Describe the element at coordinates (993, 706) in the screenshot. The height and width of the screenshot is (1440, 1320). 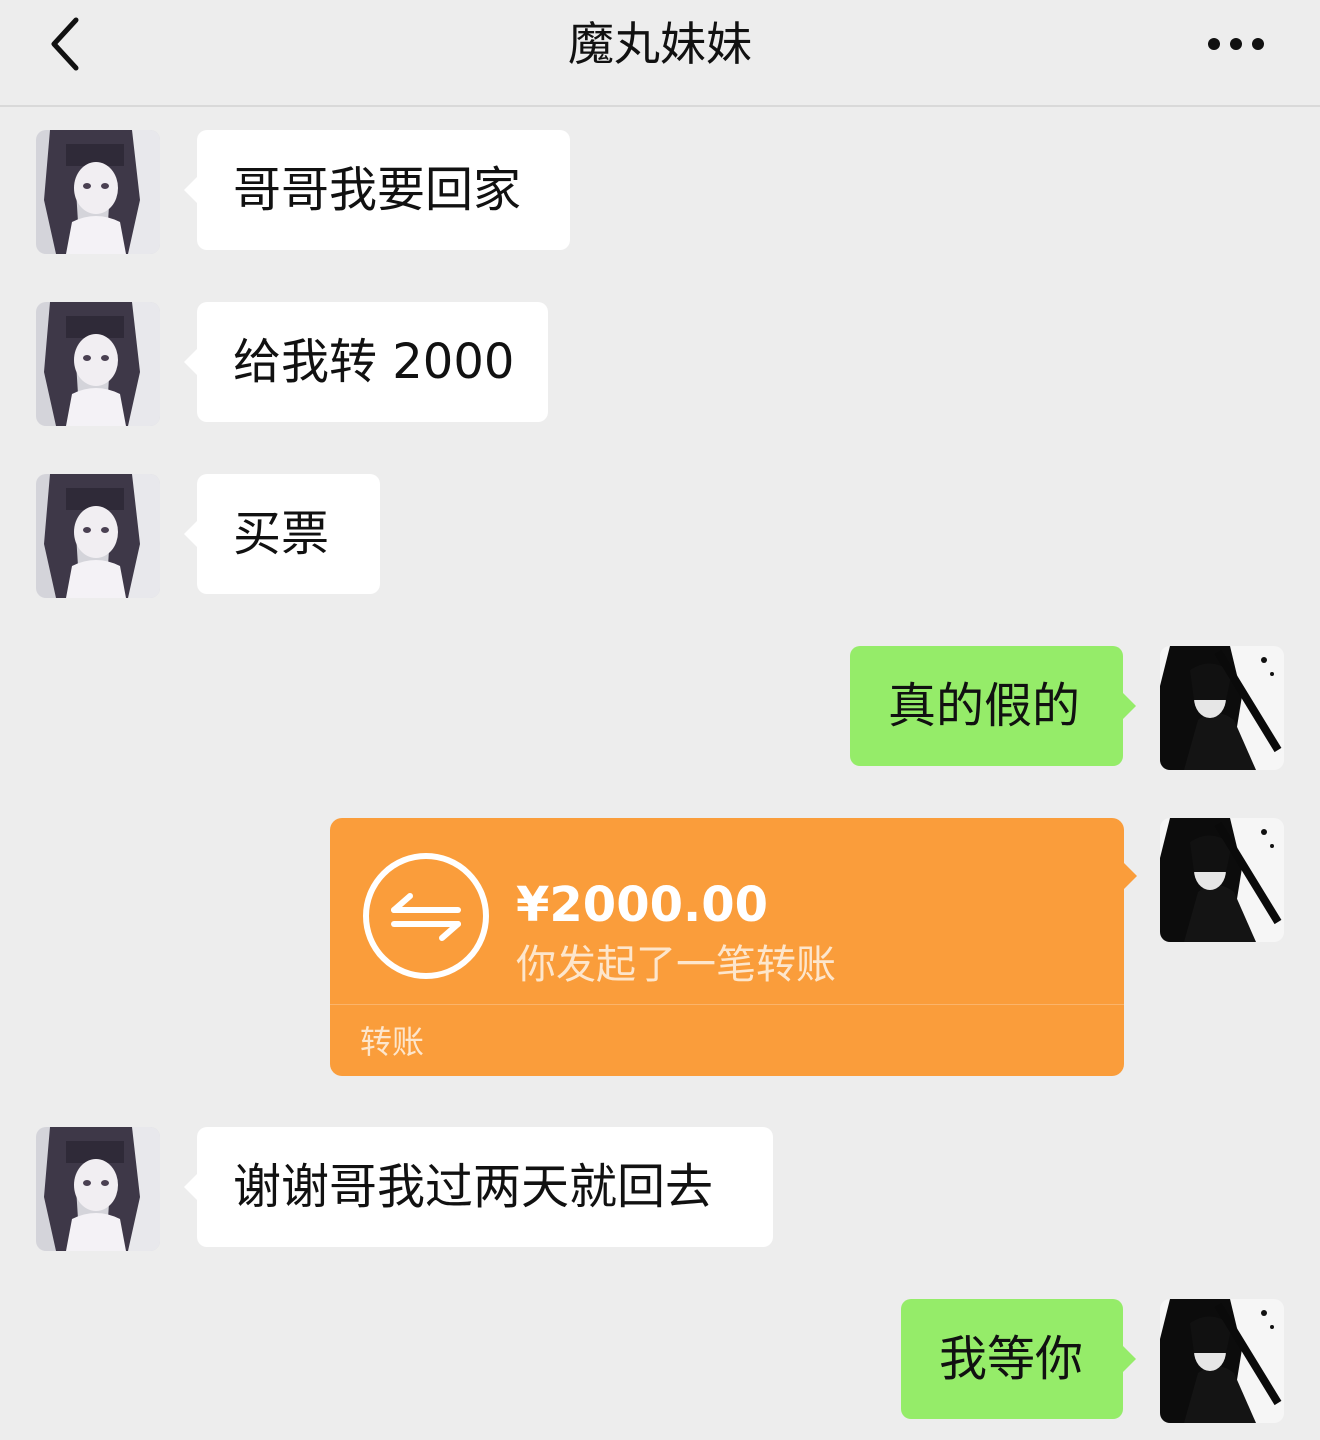
I see `outgoing-message: 真的假的` at that location.